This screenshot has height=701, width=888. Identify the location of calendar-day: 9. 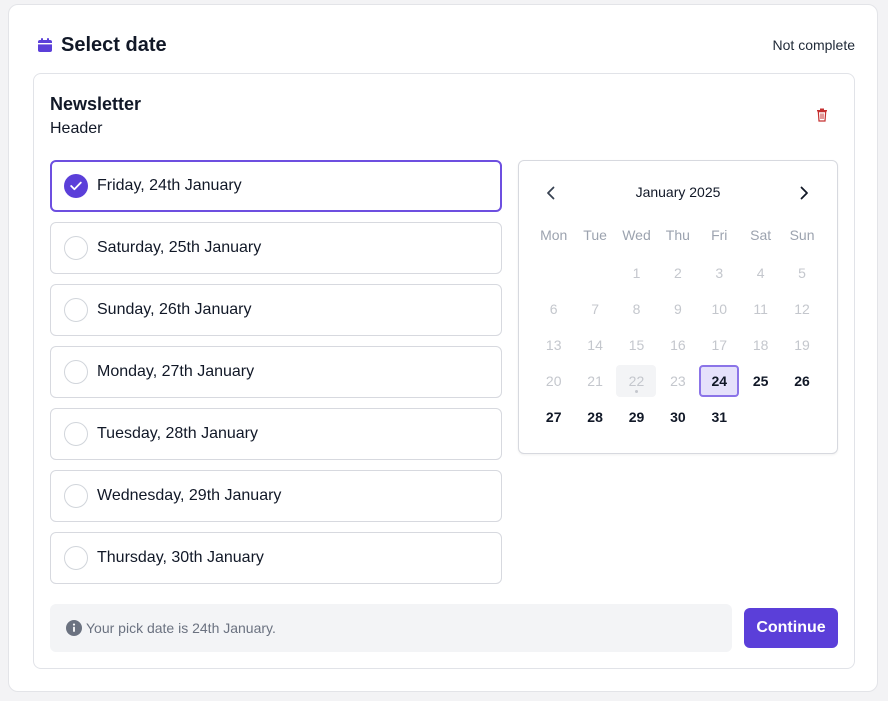
(677, 309).